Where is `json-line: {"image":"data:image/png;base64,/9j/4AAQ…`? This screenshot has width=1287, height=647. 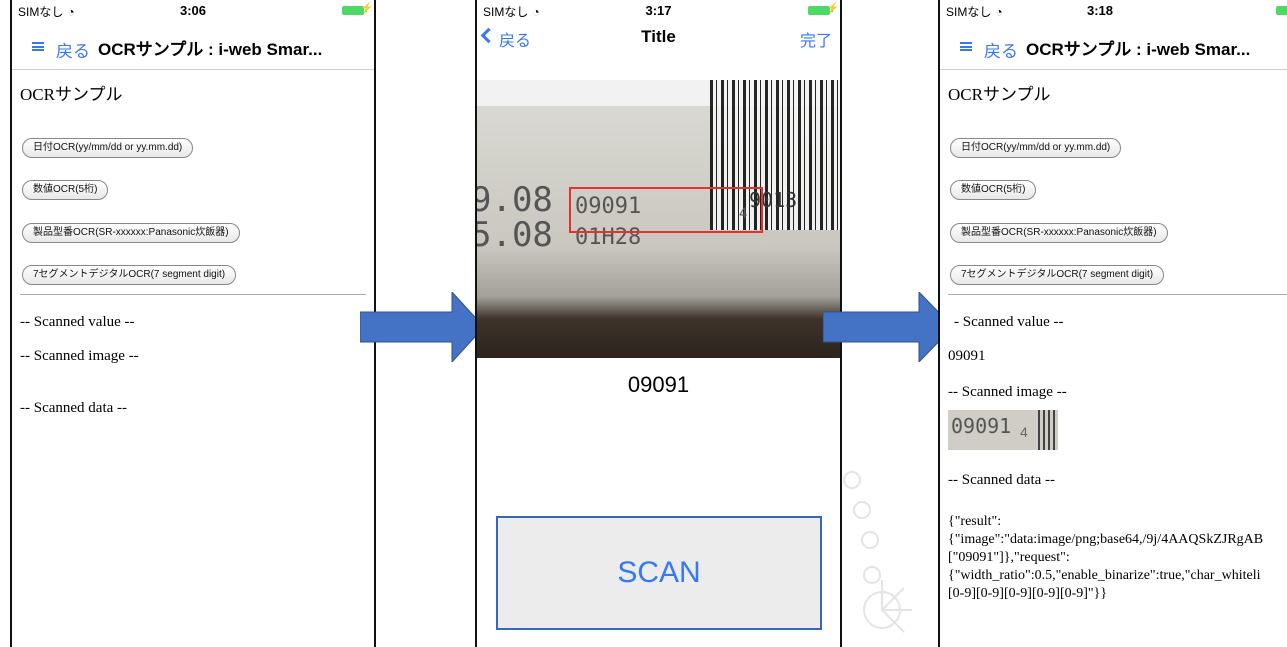
json-line: {"image":"data:image/png;base64,/9j/4AAQ… is located at coordinates (1106, 539).